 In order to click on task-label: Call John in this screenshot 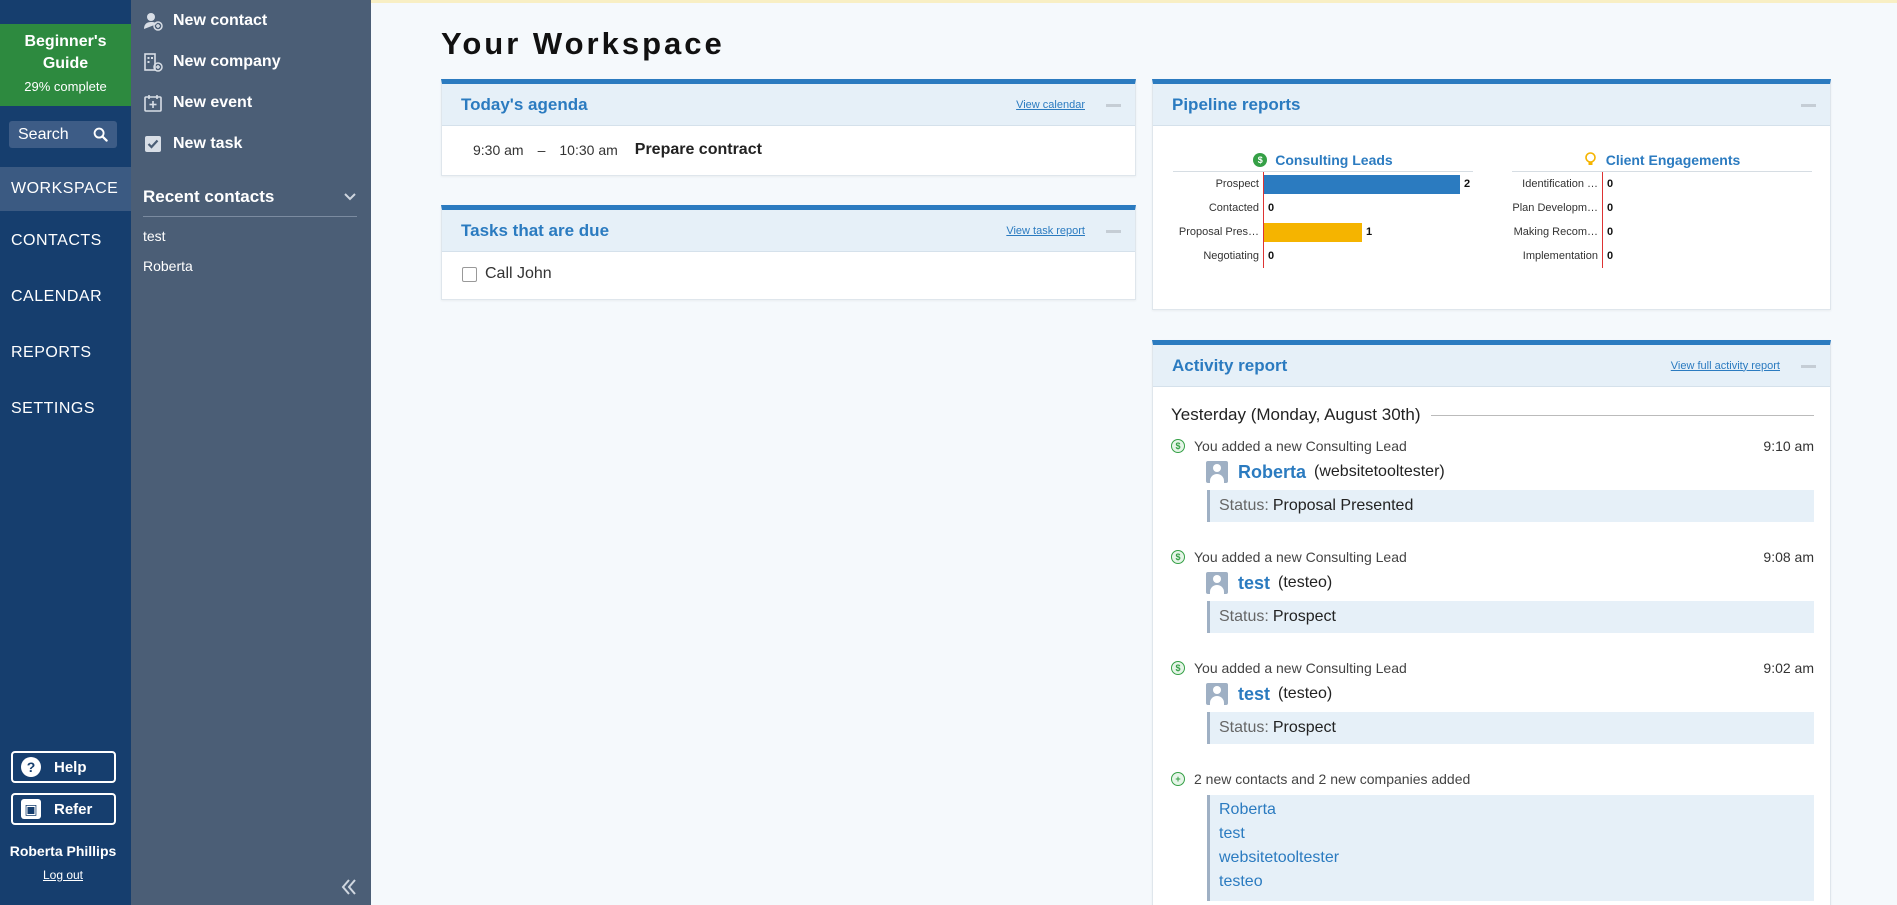, I will do `click(518, 274)`.